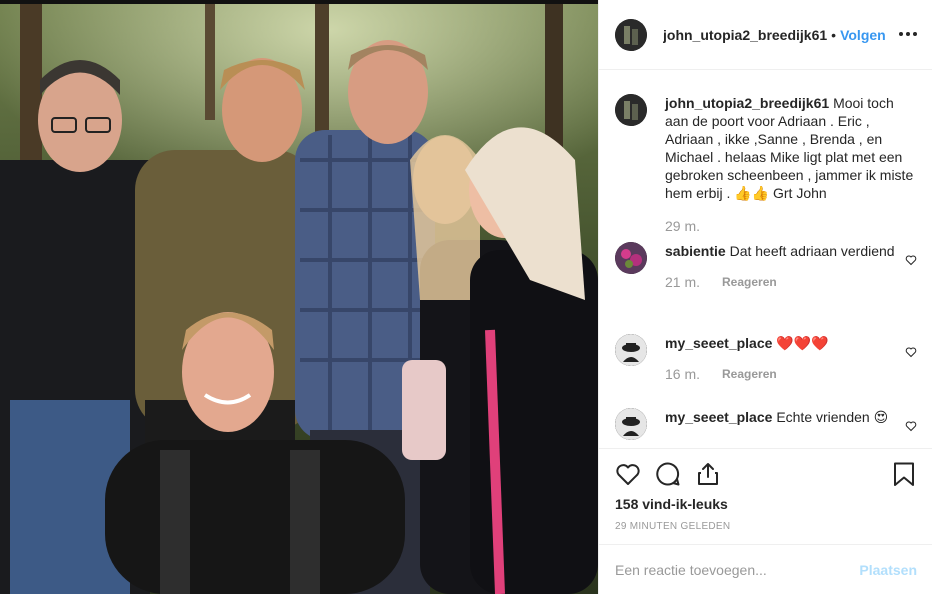 This screenshot has height=594, width=932. What do you see at coordinates (888, 570) in the screenshot?
I see `post-comment-button: Plaatsen` at bounding box center [888, 570].